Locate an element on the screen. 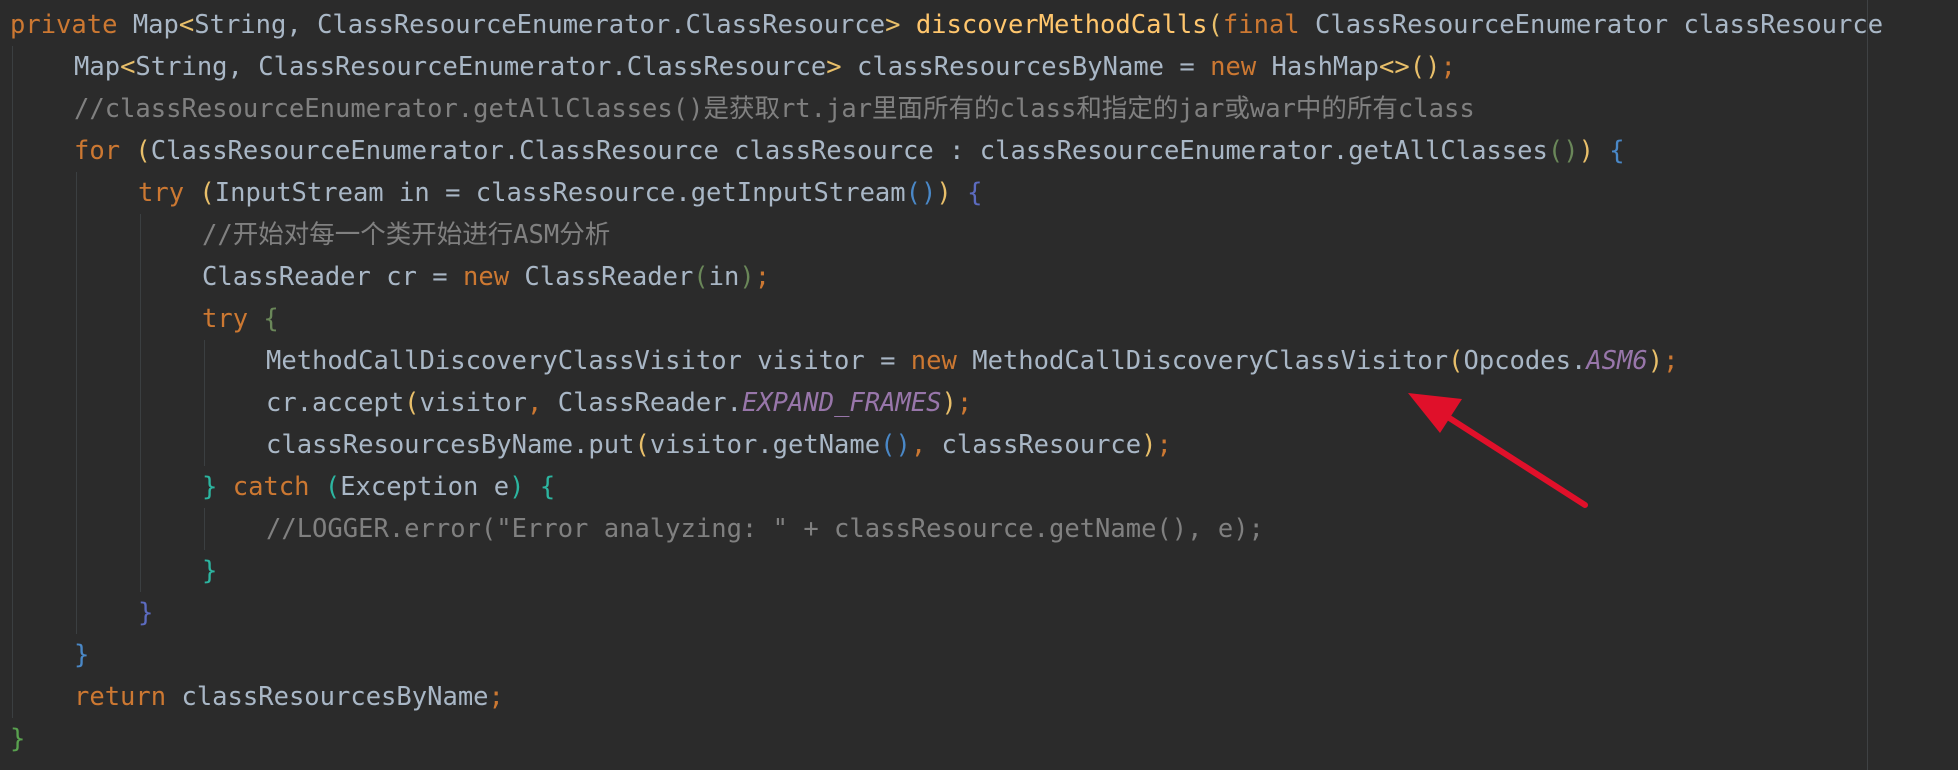 The width and height of the screenshot is (1958, 770). annotation-arrow-icon is located at coordinates (1498, 450).